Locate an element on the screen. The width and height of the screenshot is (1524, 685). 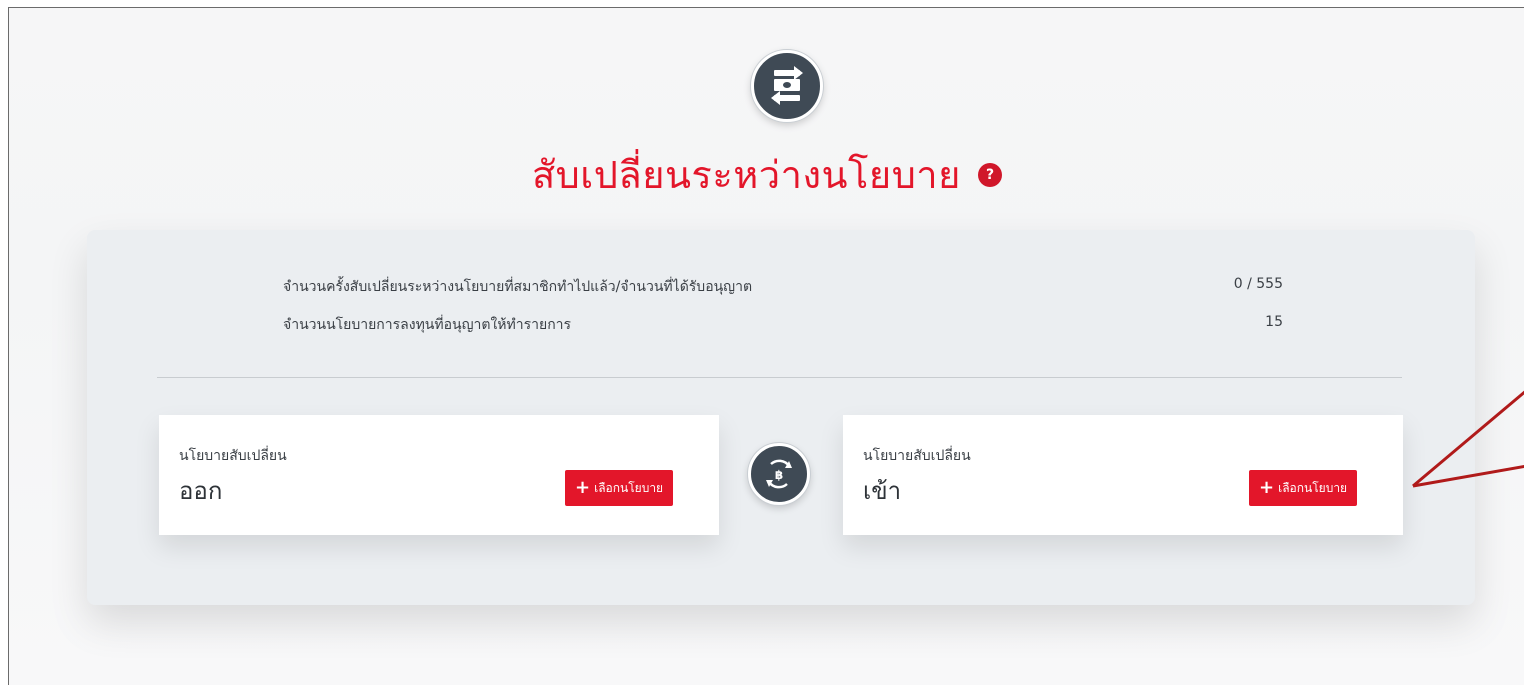
switch-out-direction: ออก is located at coordinates (201, 491).